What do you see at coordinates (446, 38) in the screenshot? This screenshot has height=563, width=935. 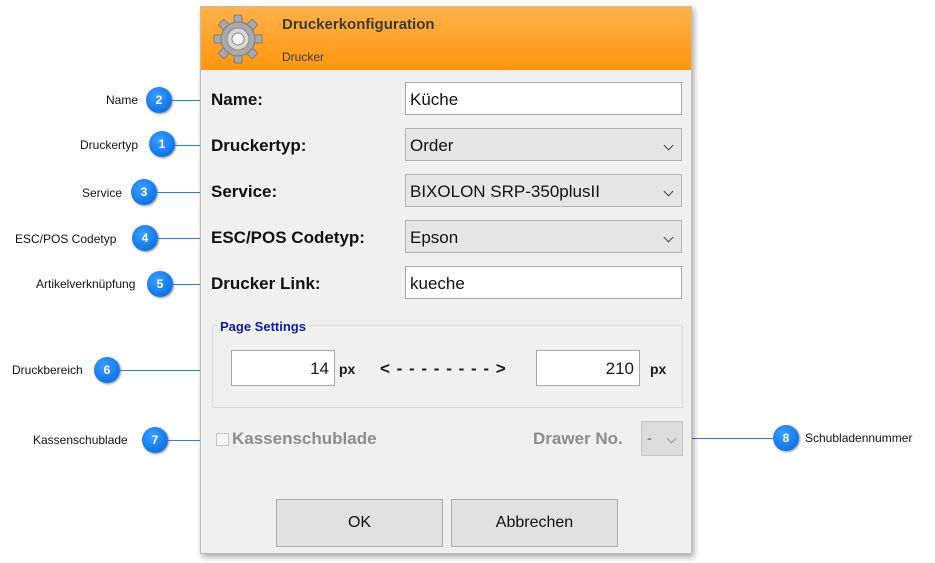 I see `dialog-header: Druckerkonfiguration Drucker` at bounding box center [446, 38].